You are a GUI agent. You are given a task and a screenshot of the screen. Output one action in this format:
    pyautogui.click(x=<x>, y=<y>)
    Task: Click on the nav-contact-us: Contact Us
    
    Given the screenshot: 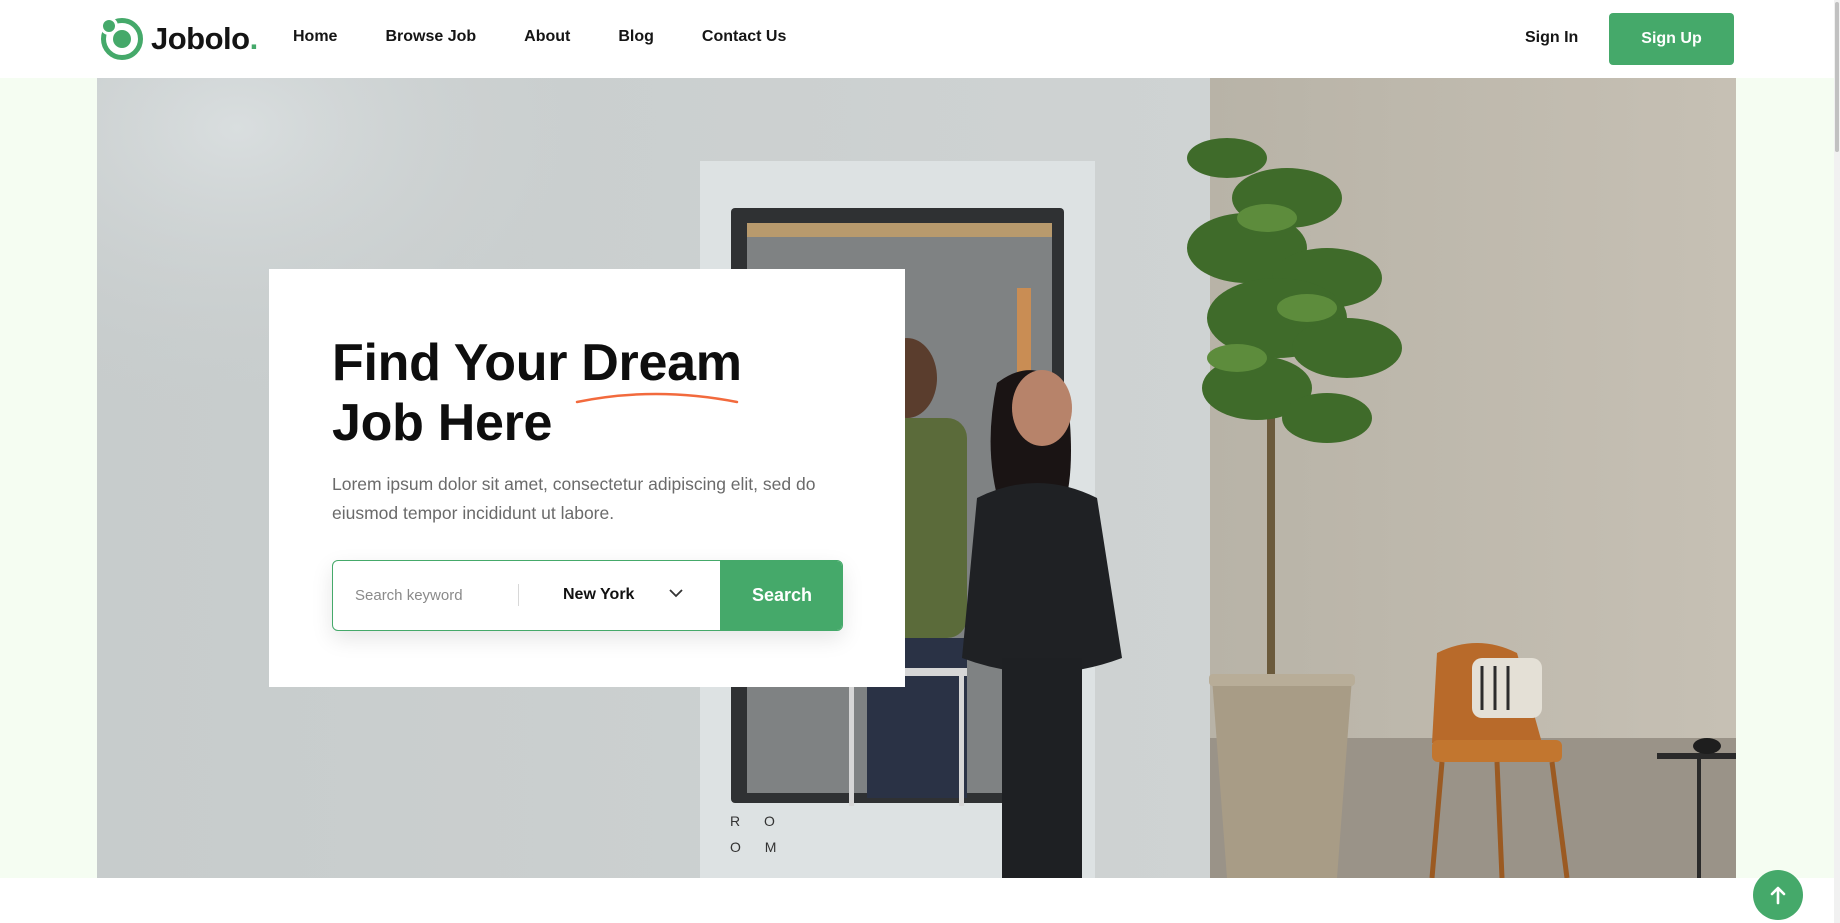 What is the action you would take?
    pyautogui.click(x=744, y=37)
    